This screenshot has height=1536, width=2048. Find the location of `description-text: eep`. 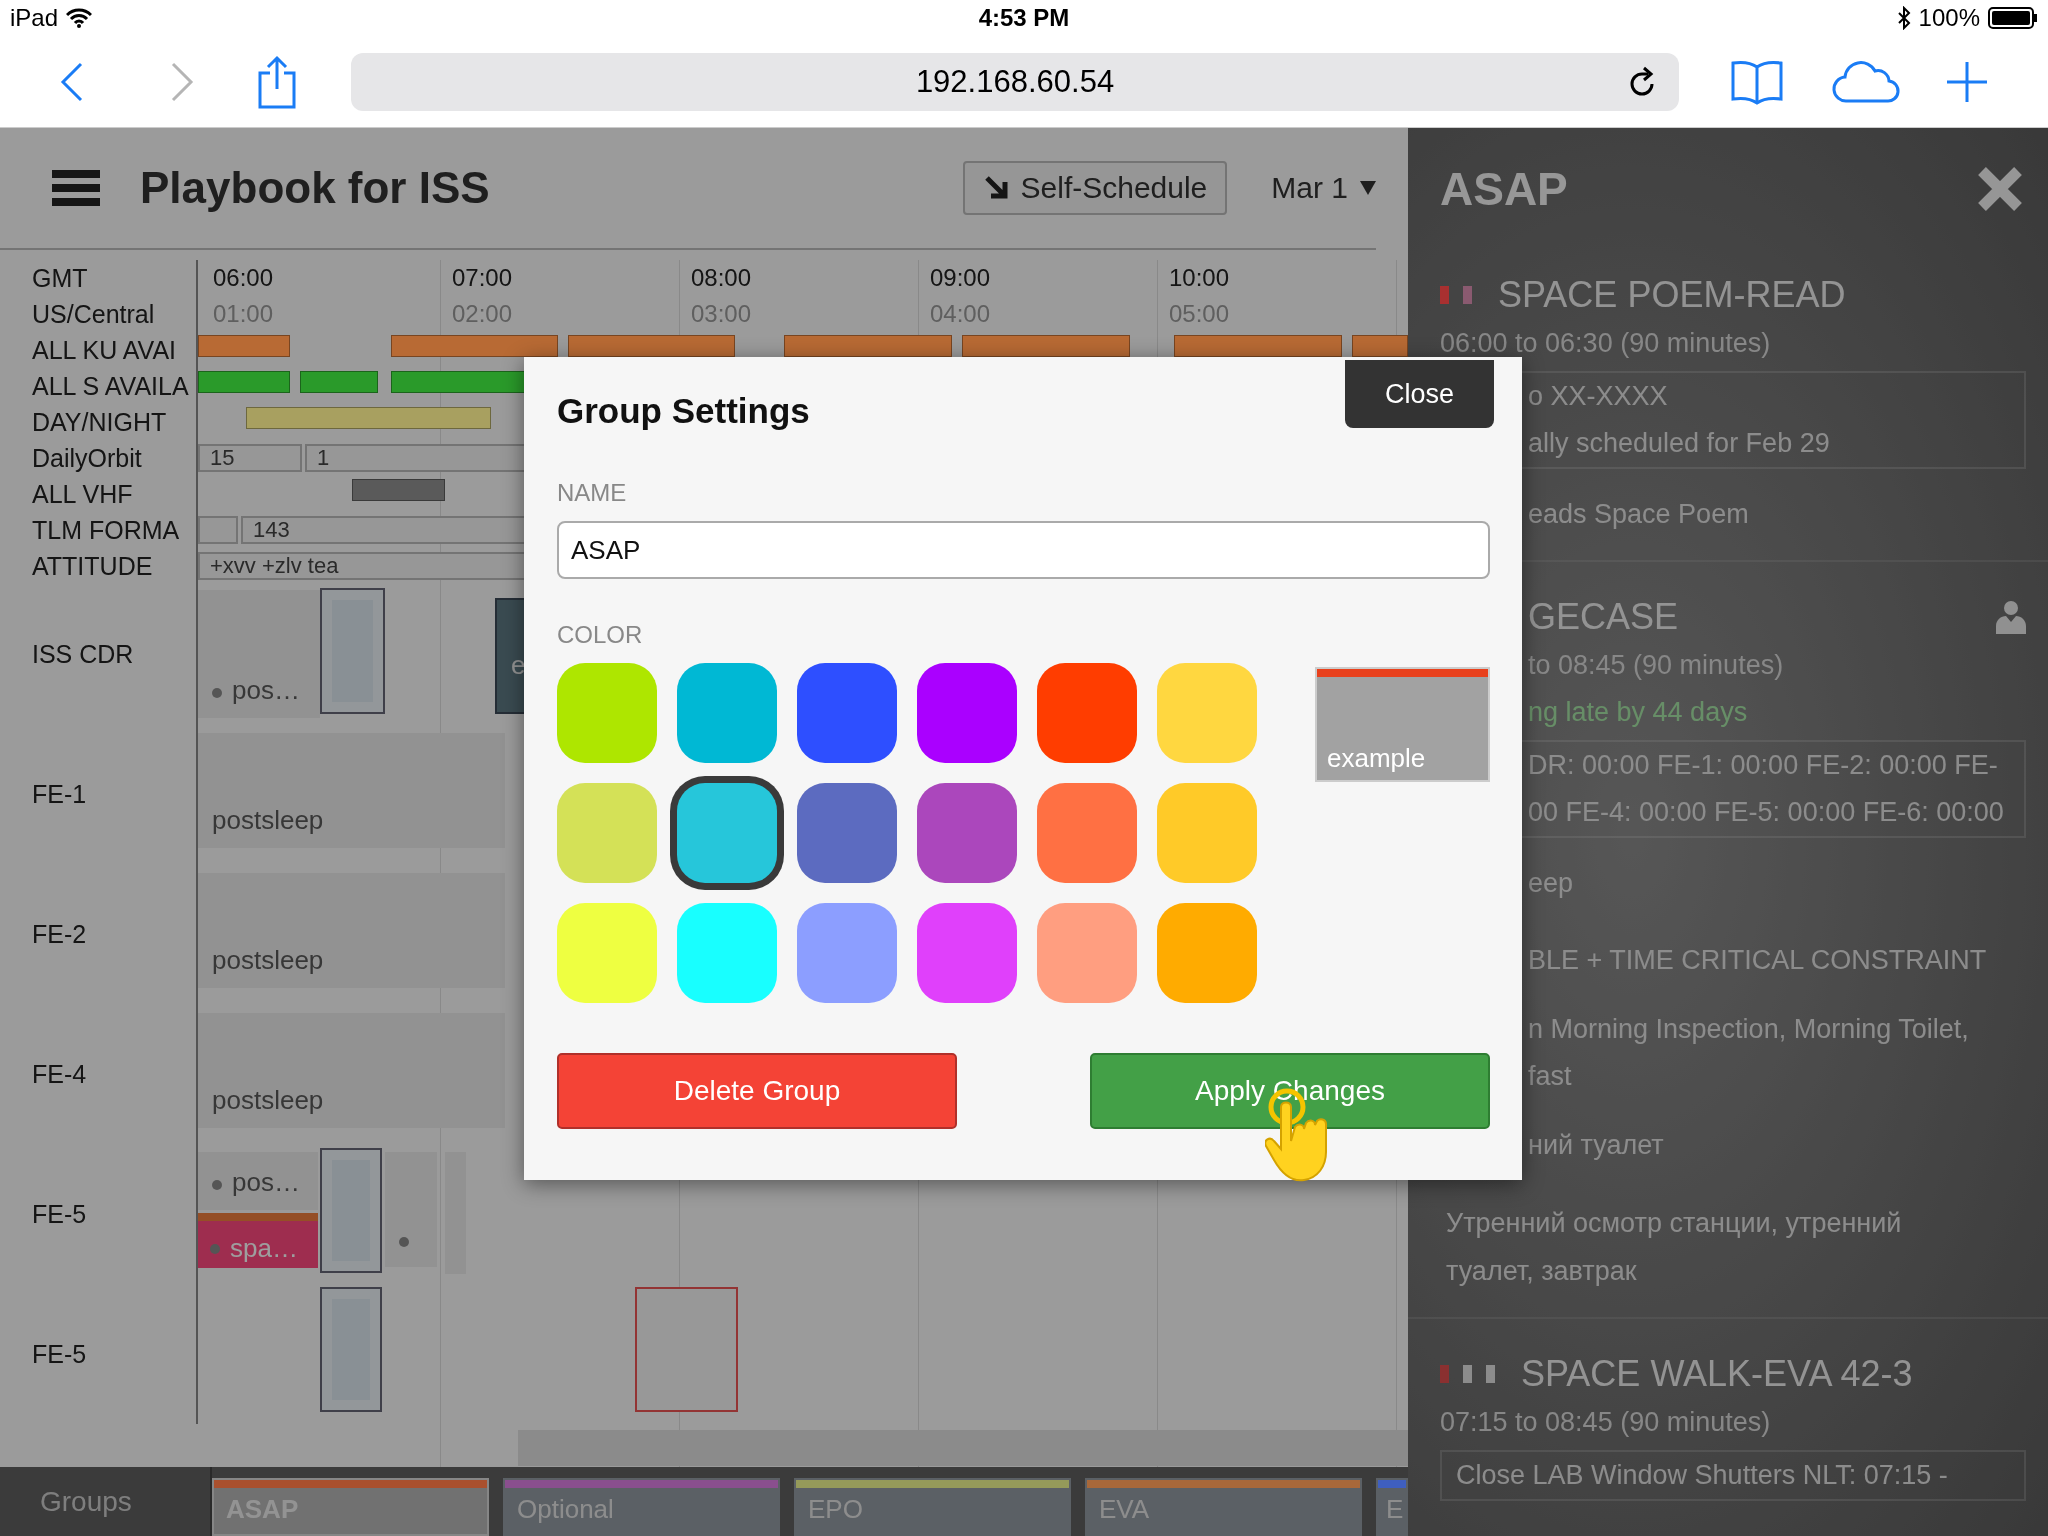

description-text: eep is located at coordinates (1551, 883).